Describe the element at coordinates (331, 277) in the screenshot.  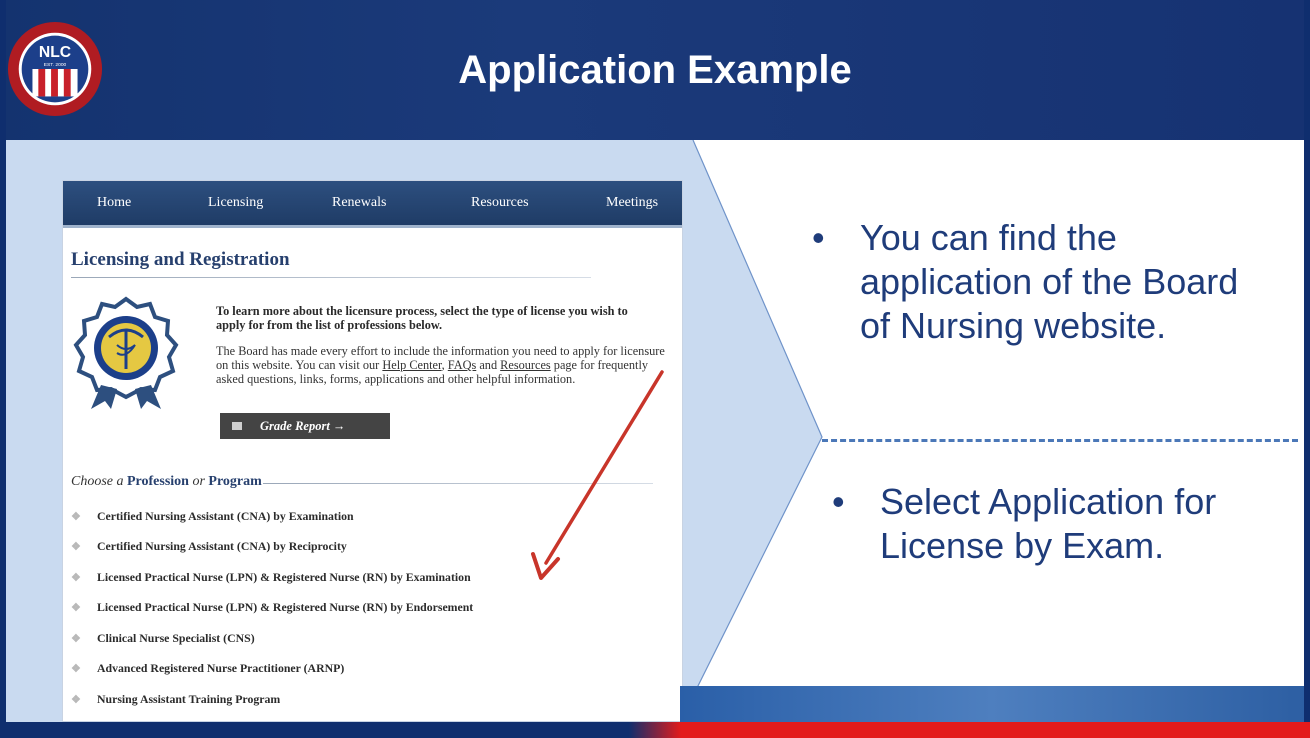
I see `heading-divider` at that location.